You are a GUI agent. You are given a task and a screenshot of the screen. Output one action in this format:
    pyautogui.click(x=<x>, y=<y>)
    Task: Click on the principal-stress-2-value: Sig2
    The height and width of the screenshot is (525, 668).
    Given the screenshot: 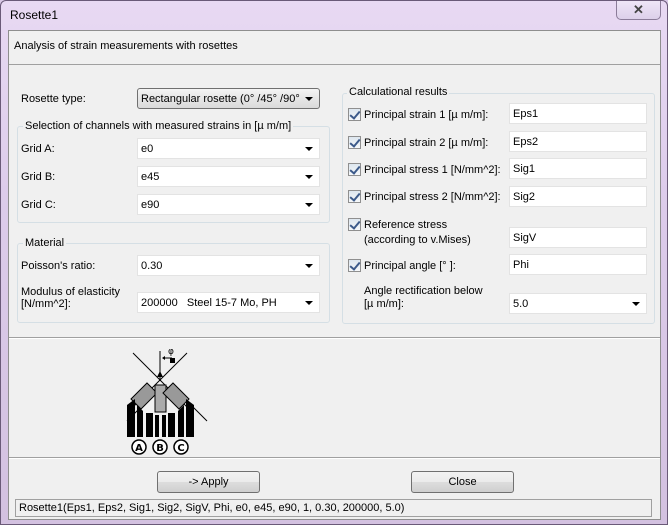 What is the action you would take?
    pyautogui.click(x=524, y=197)
    